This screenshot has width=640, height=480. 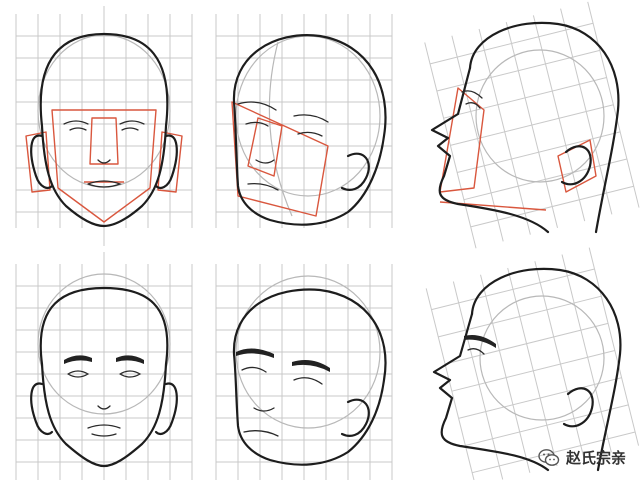 What do you see at coordinates (304, 121) in the screenshot?
I see `three-quarter-head-construction` at bounding box center [304, 121].